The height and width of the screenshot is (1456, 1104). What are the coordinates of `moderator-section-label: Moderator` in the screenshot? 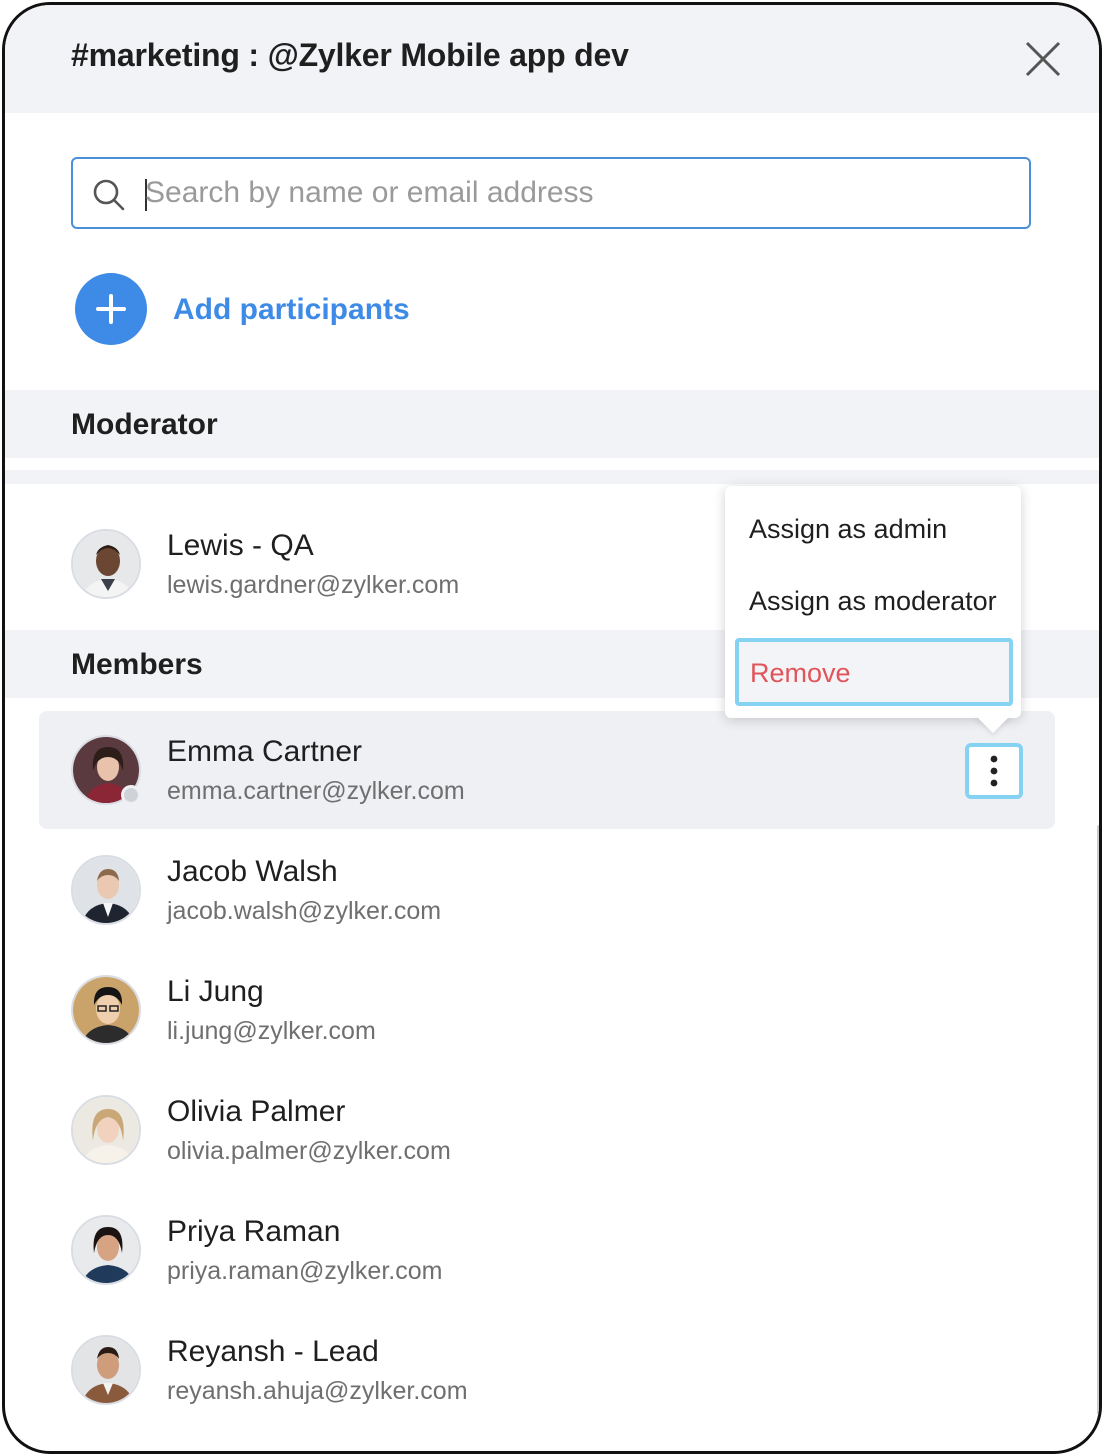 It's located at (144, 424).